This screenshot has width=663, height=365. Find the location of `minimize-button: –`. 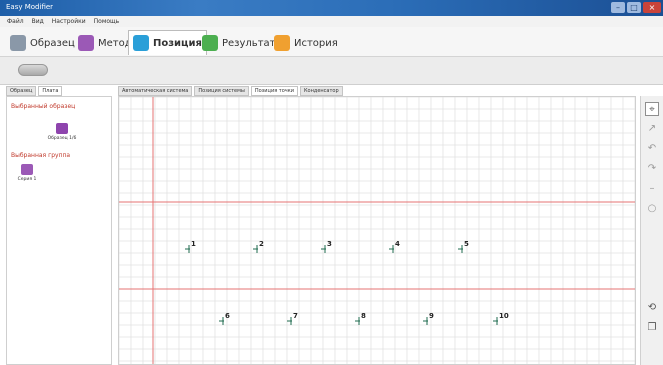

minimize-button: – is located at coordinates (618, 7).